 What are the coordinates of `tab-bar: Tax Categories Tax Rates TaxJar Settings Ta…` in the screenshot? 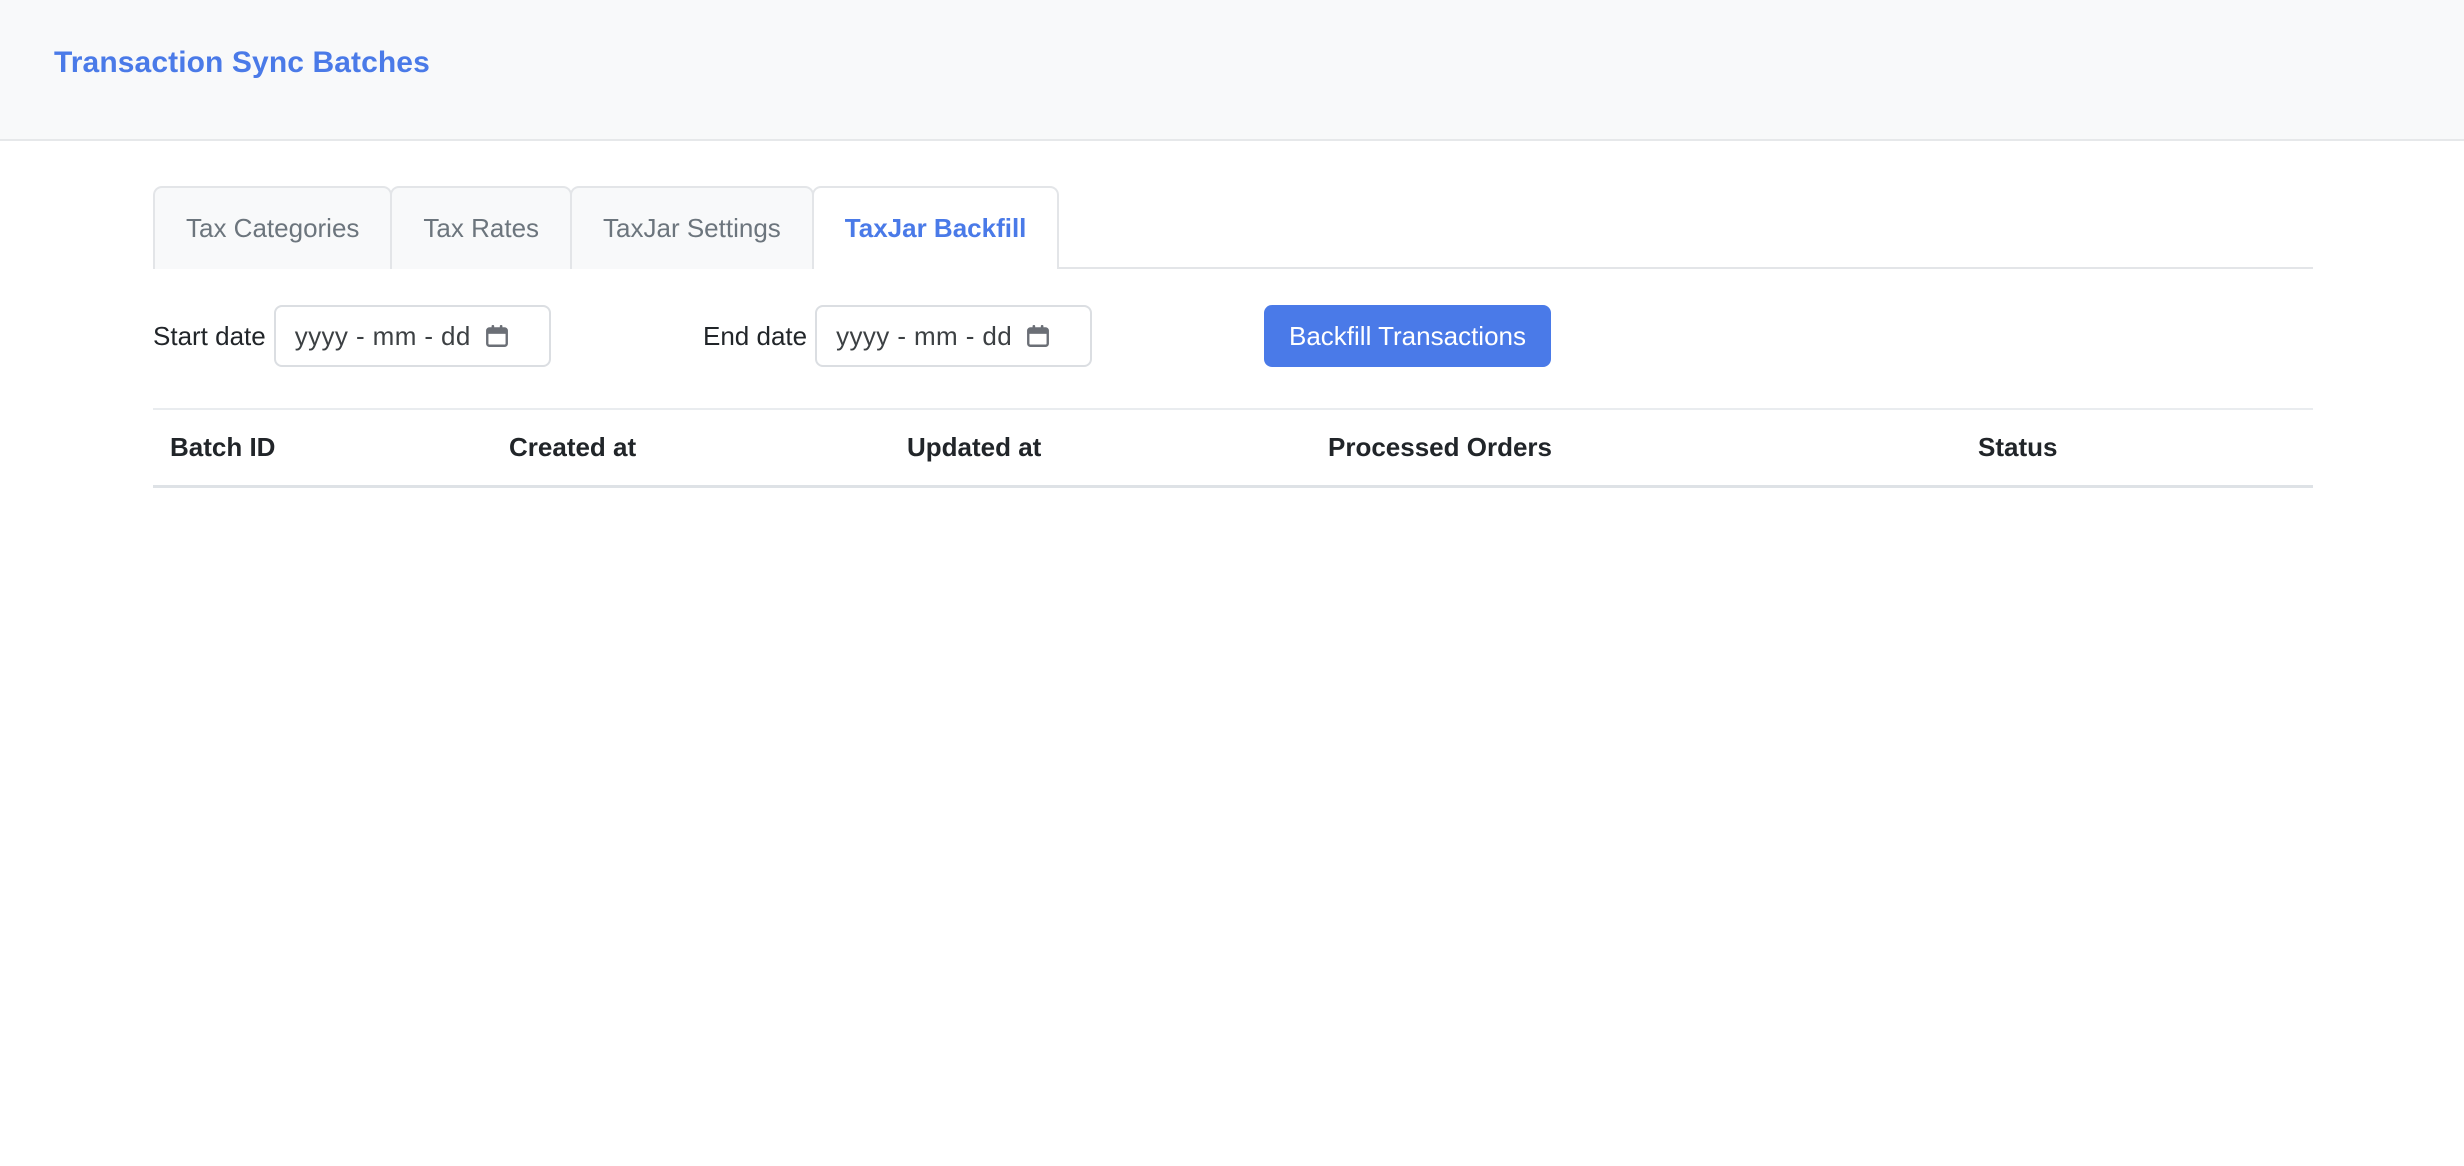 It's located at (1233, 227).